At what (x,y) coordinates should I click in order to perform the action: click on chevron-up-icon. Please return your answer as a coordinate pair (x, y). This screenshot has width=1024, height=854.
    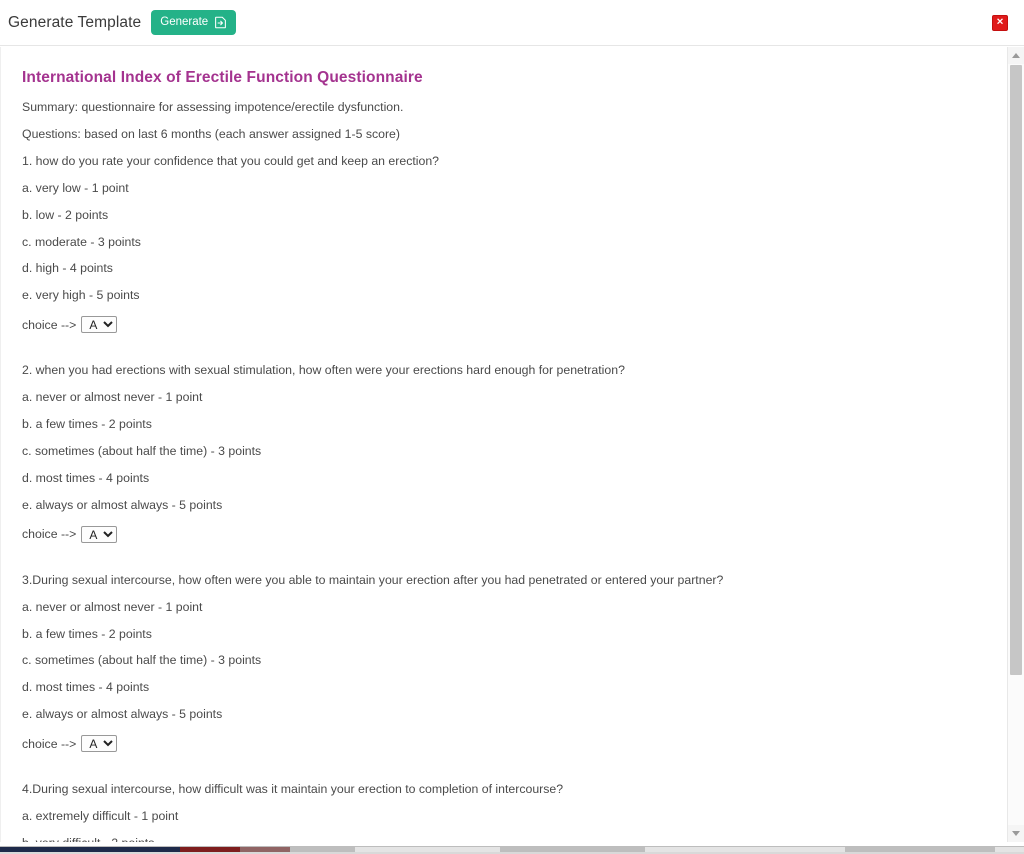
    Looking at the image, I should click on (1016, 55).